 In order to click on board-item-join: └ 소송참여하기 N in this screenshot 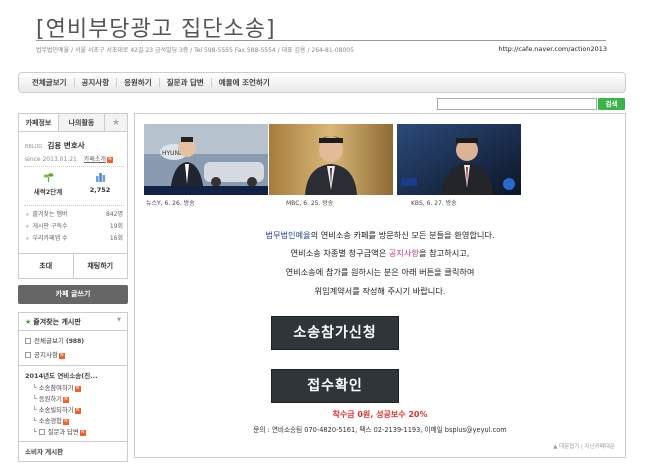, I will do `click(73, 388)`.